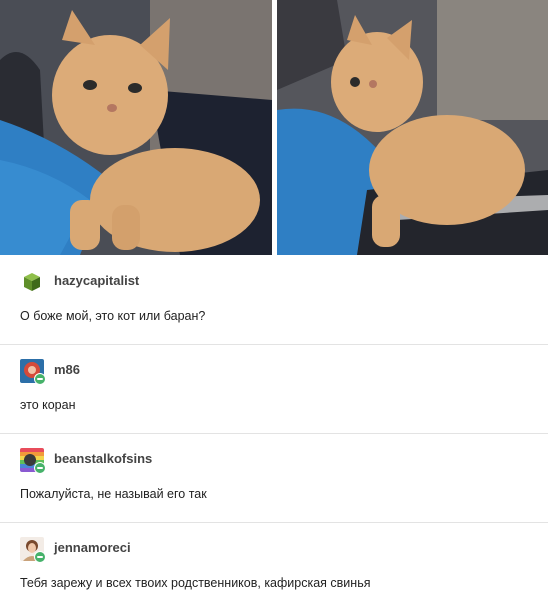 The height and width of the screenshot is (594, 548). I want to click on username: hazycapitalist, so click(96, 280).